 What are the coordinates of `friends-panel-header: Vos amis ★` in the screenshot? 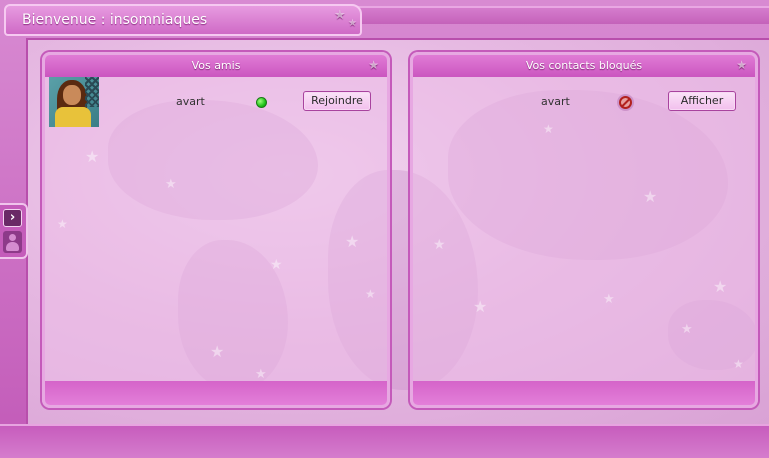 It's located at (216, 66).